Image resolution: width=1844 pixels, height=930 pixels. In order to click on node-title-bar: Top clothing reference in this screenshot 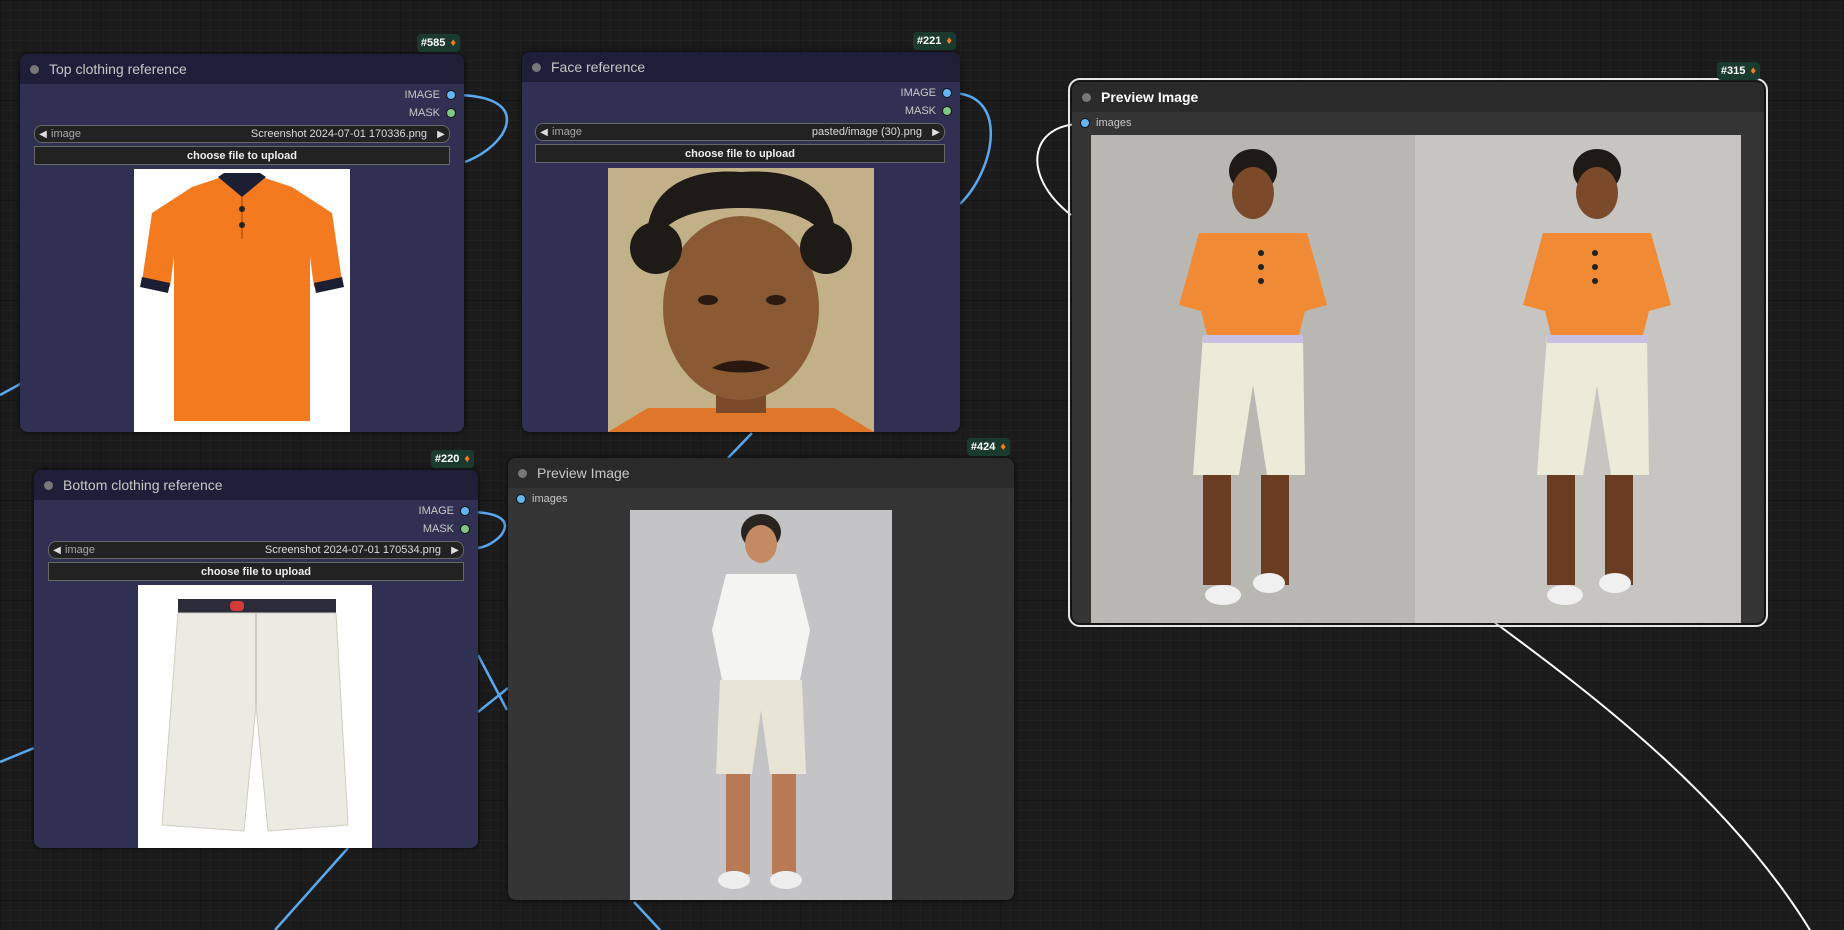, I will do `click(242, 69)`.